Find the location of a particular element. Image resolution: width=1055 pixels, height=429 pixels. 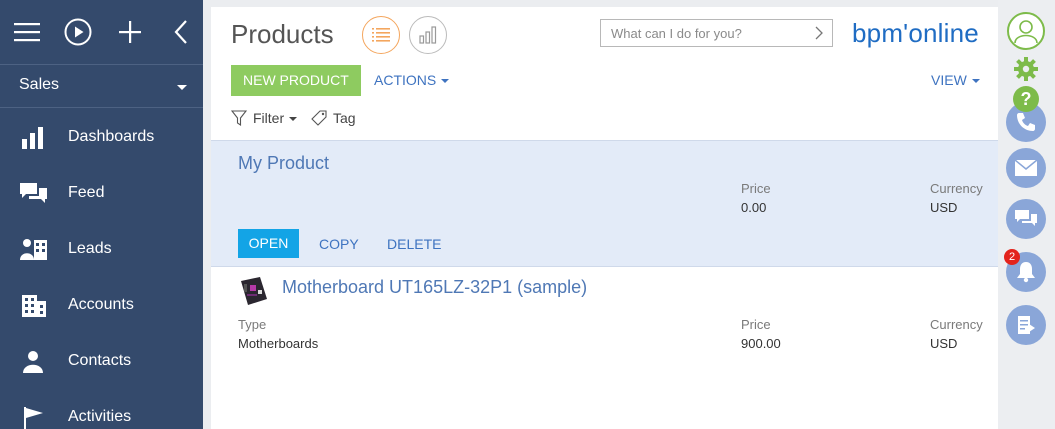

person-icon is located at coordinates (33, 362).